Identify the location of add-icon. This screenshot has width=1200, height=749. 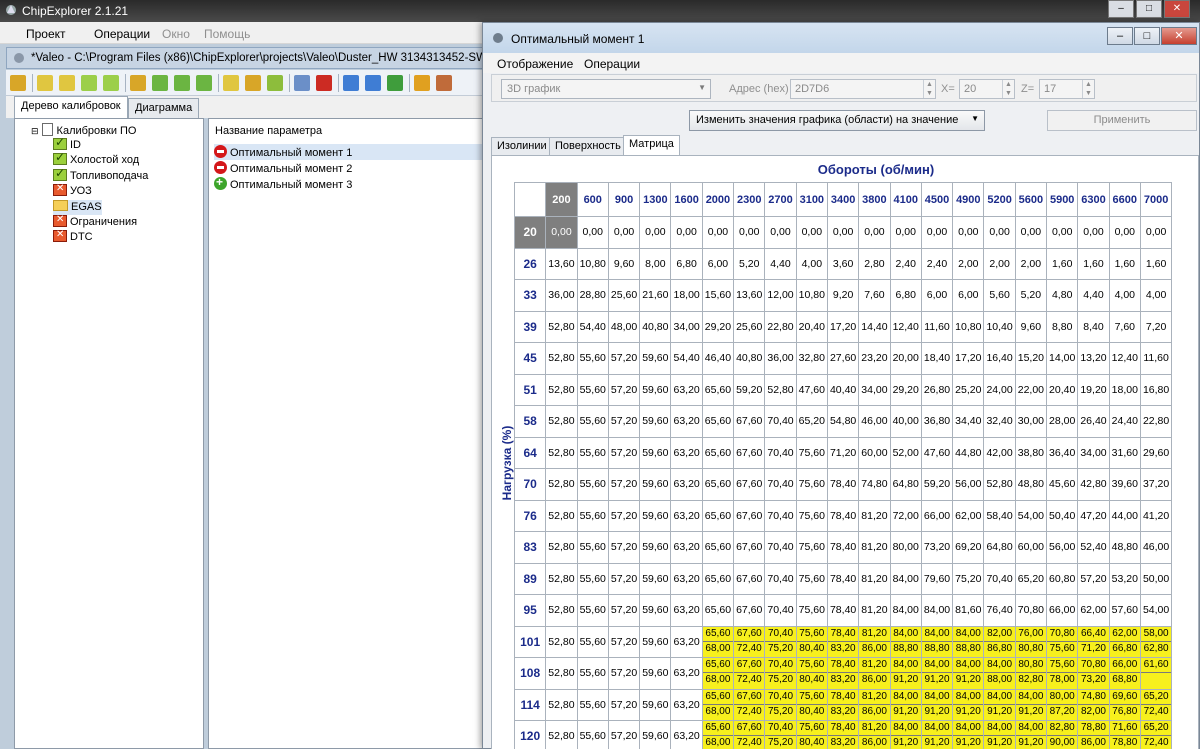
(111, 83).